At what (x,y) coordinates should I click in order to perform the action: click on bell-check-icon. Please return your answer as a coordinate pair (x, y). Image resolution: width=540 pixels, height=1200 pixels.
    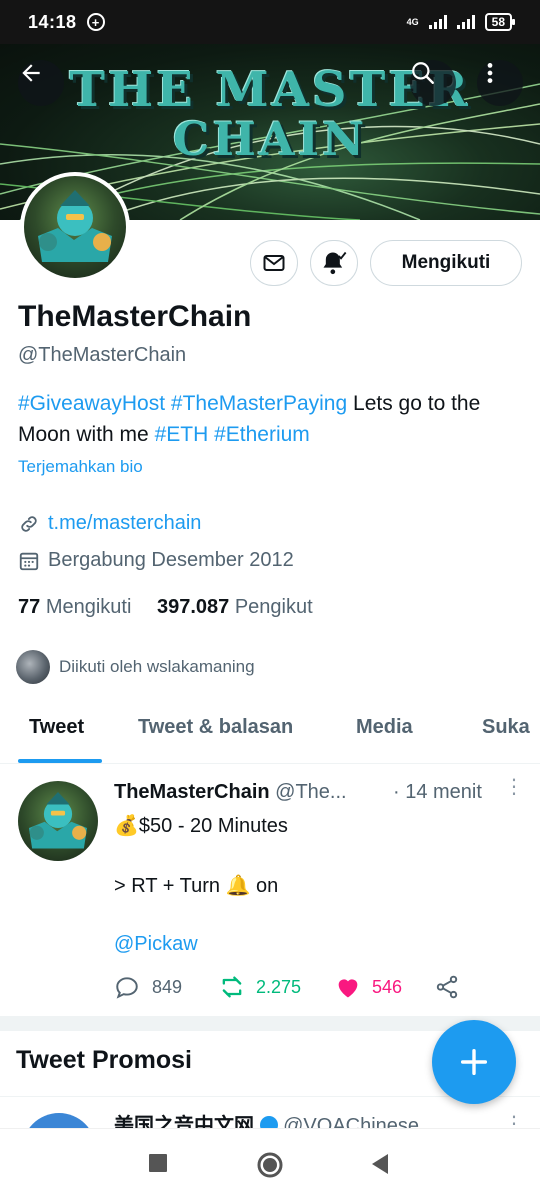
    Looking at the image, I should click on (335, 263).